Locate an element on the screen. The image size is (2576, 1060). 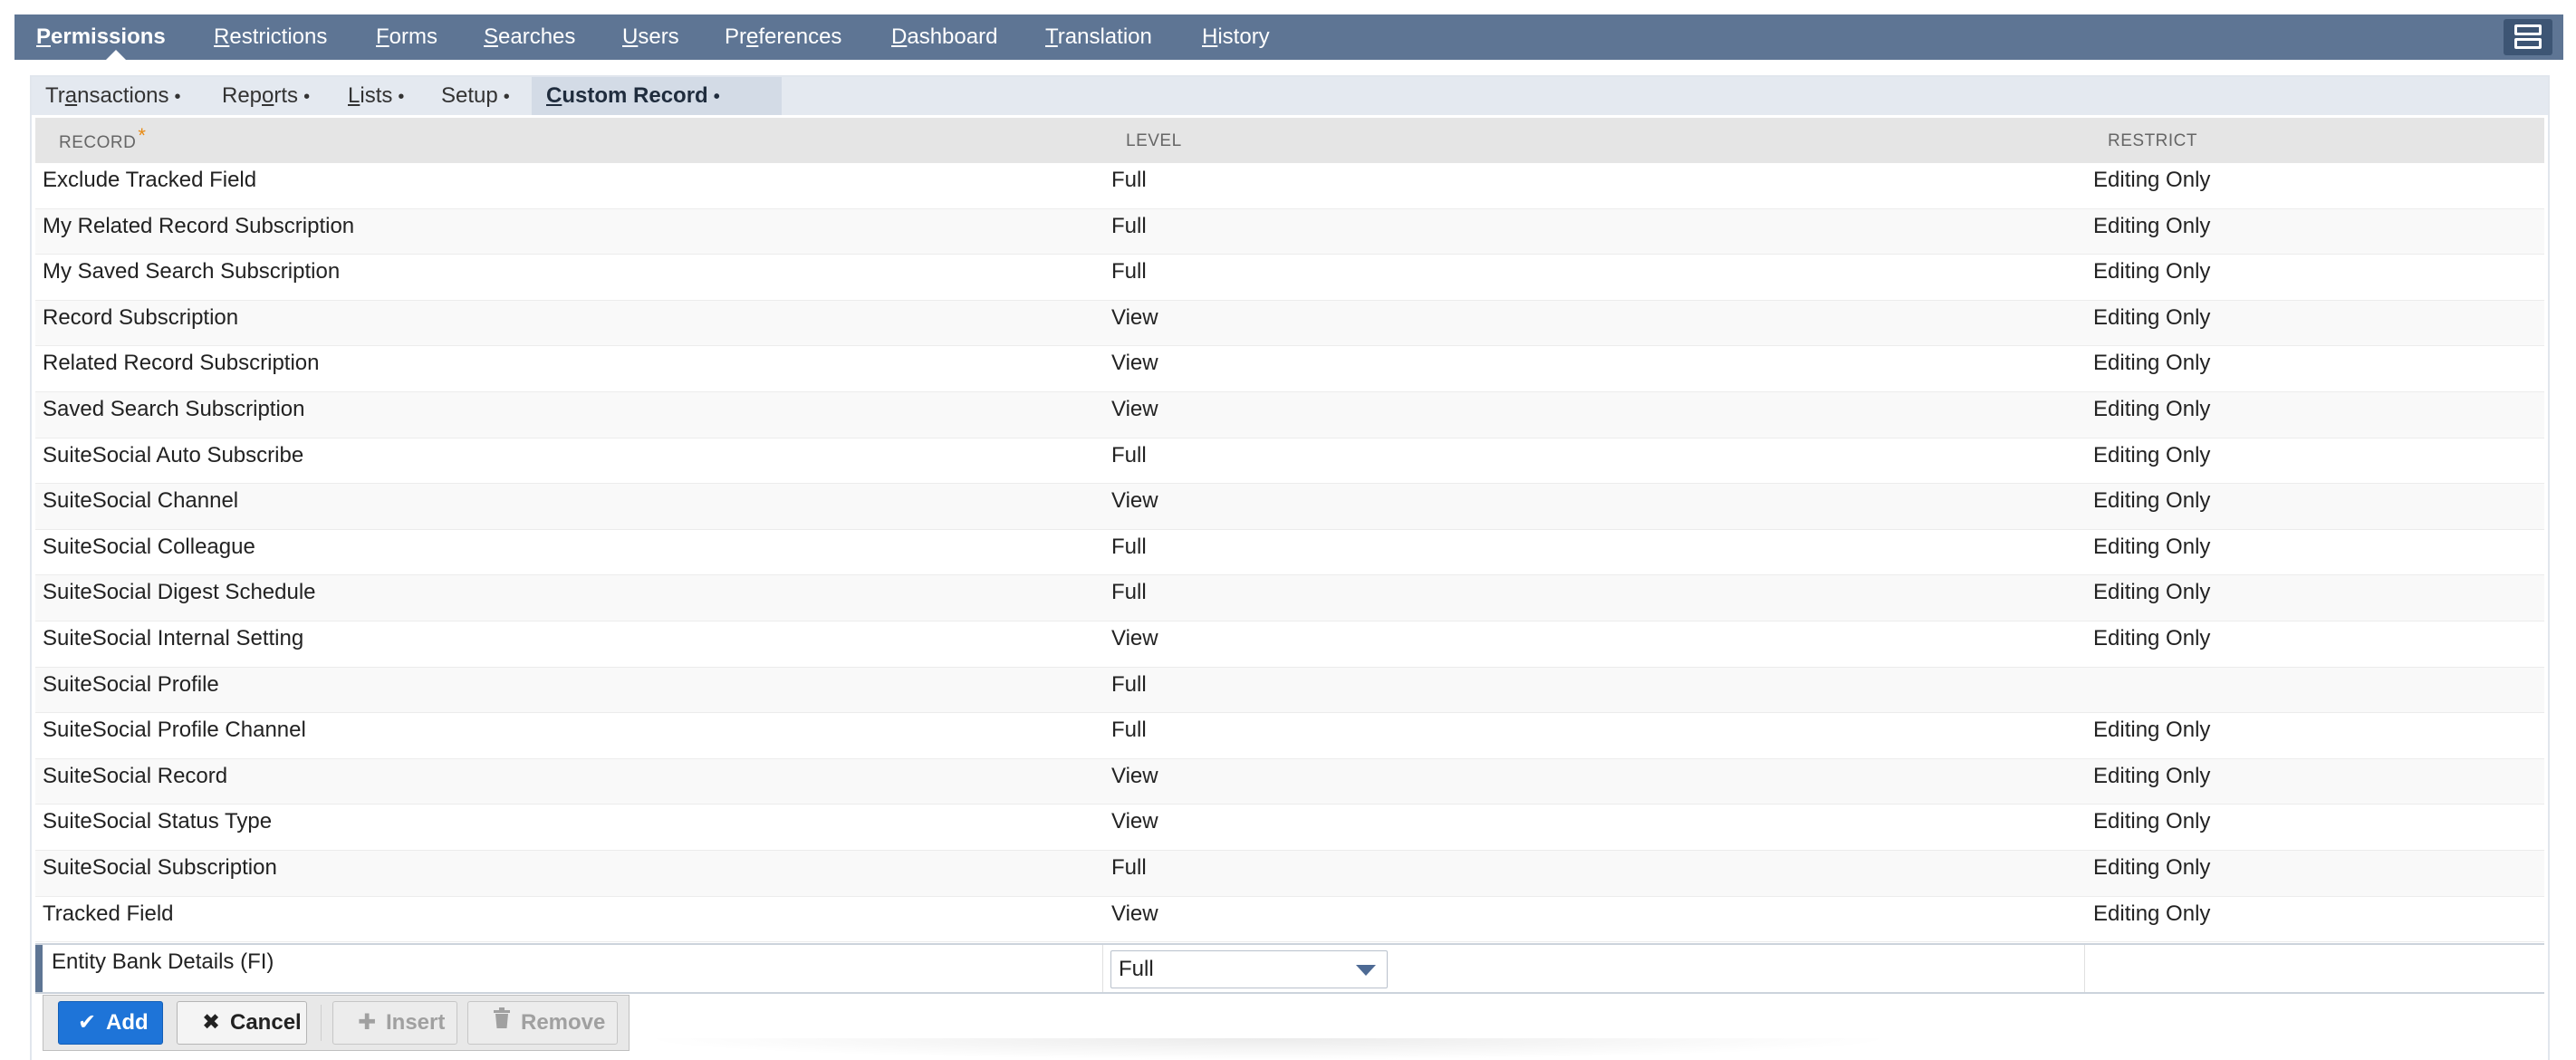
record-cell: Related Record Subscription is located at coordinates (181, 364).